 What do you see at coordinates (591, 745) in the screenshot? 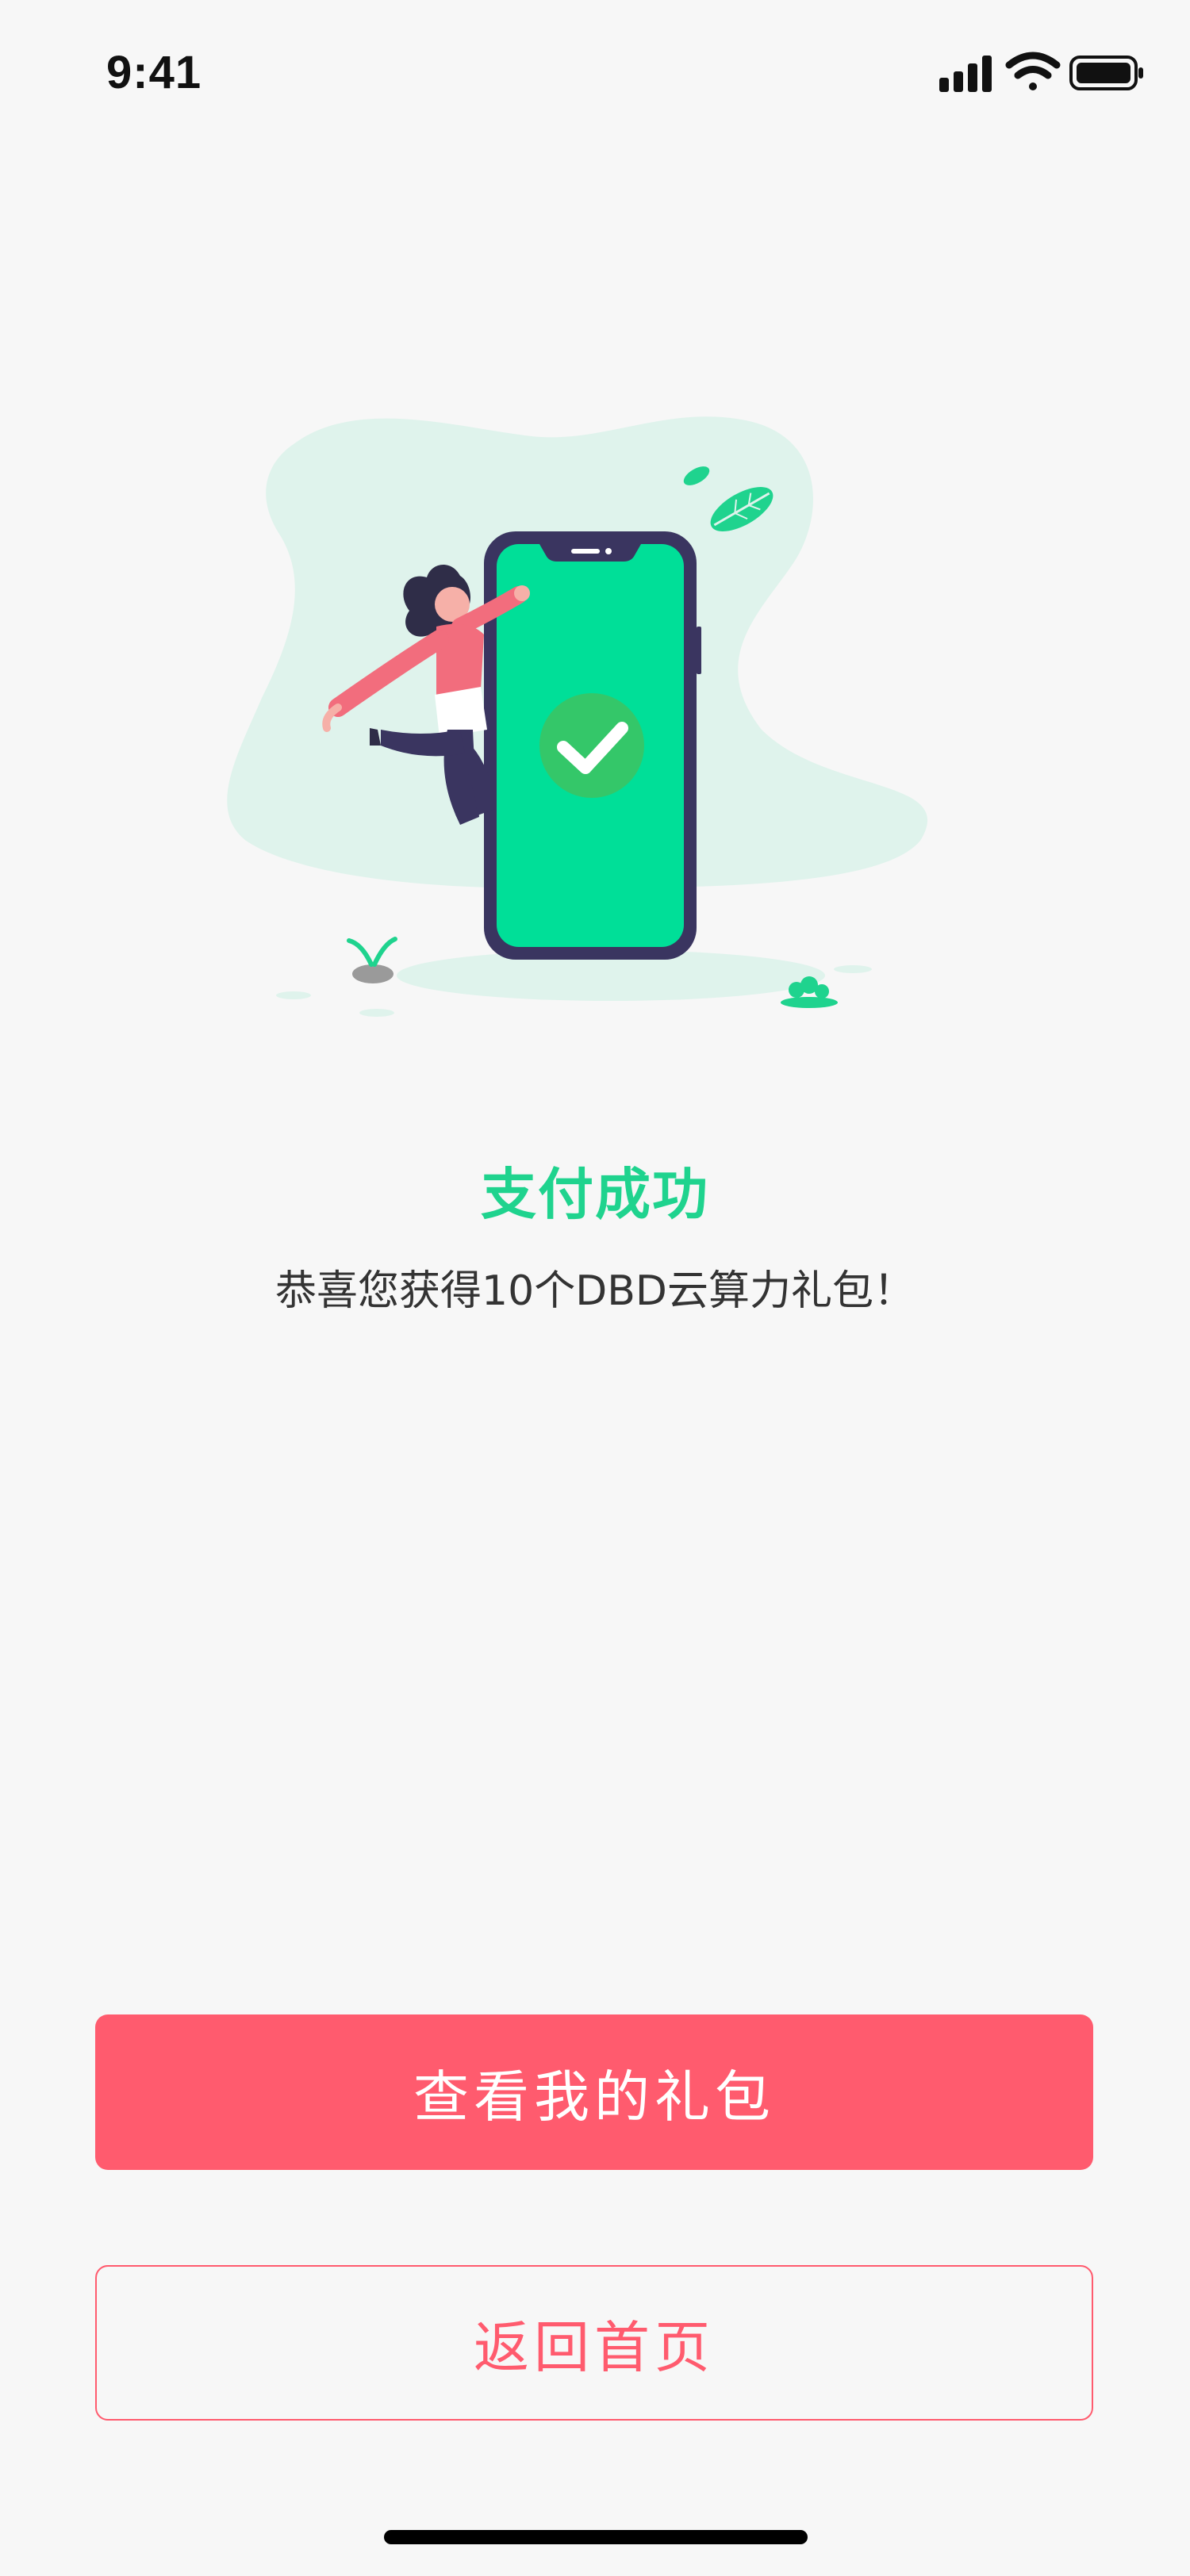
I see `check-icon` at bounding box center [591, 745].